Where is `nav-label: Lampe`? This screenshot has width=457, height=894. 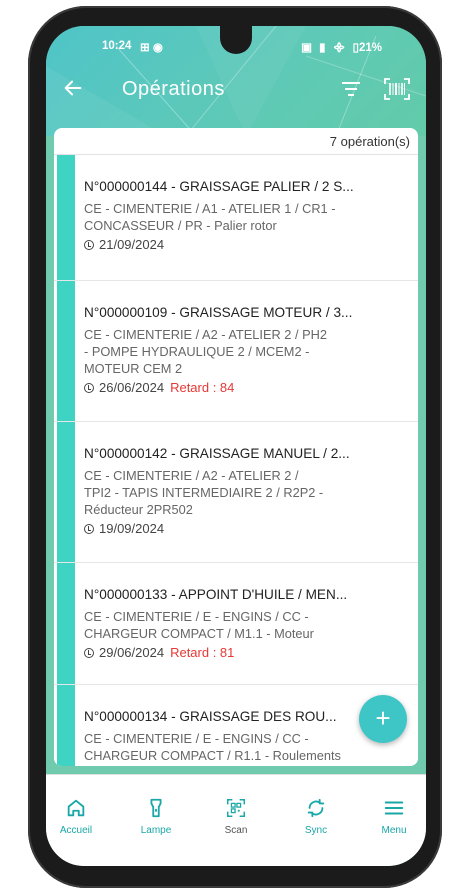 nav-label: Lampe is located at coordinates (156, 830).